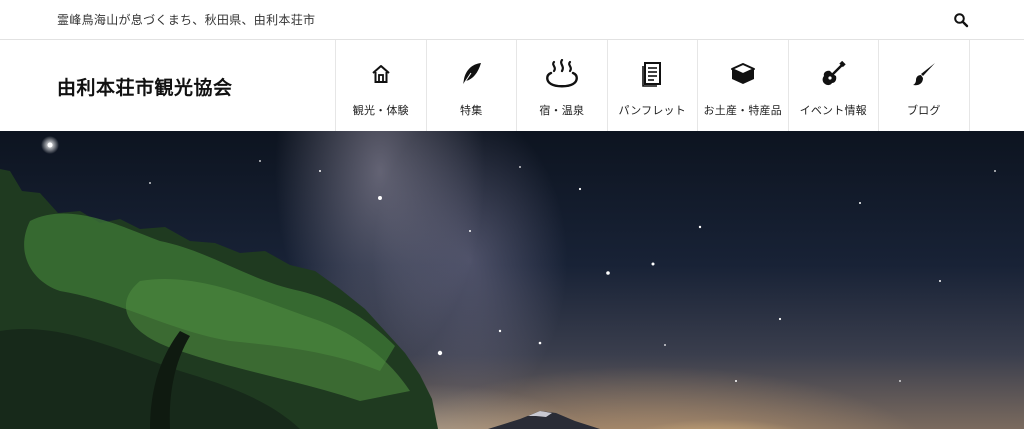 This screenshot has height=429, width=1024. Describe the element at coordinates (512, 20) in the screenshot. I see `top-bar: 霊峰鳥海山が息づくまち、秋田県、由利本荘市` at that location.